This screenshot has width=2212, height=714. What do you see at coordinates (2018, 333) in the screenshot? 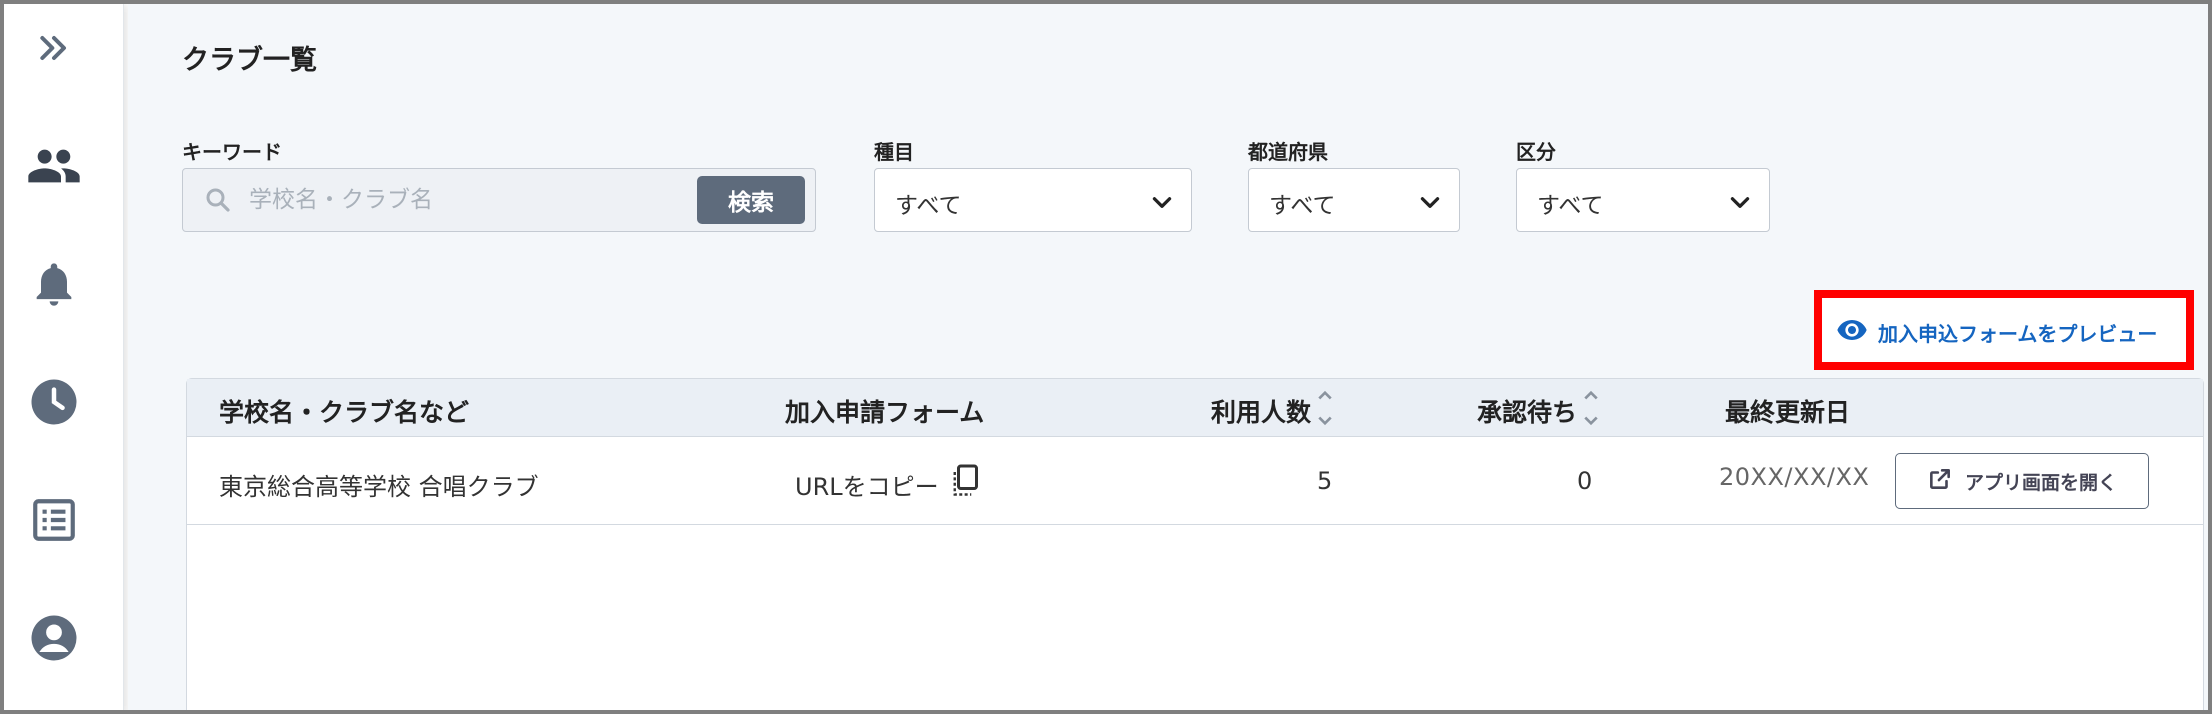
I see `preview-form-label: 加入申込フォームをプレビュー` at bounding box center [2018, 333].